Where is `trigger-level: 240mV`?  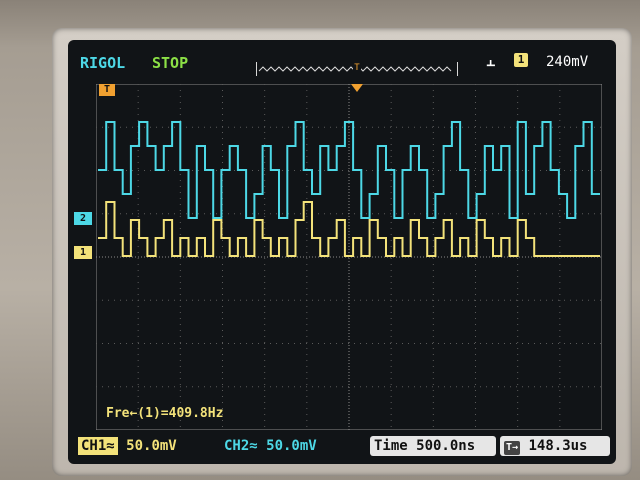
trigger-level: 240mV is located at coordinates (567, 62).